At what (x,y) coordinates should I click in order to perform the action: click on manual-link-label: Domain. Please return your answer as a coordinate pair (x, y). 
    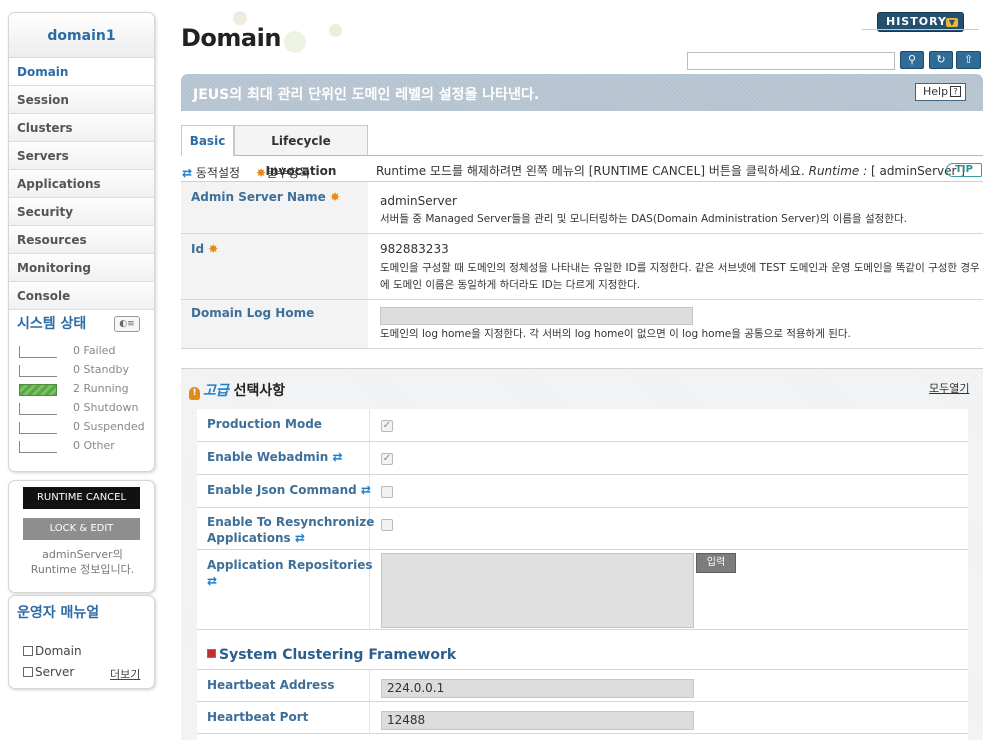
    Looking at the image, I should click on (58, 651).